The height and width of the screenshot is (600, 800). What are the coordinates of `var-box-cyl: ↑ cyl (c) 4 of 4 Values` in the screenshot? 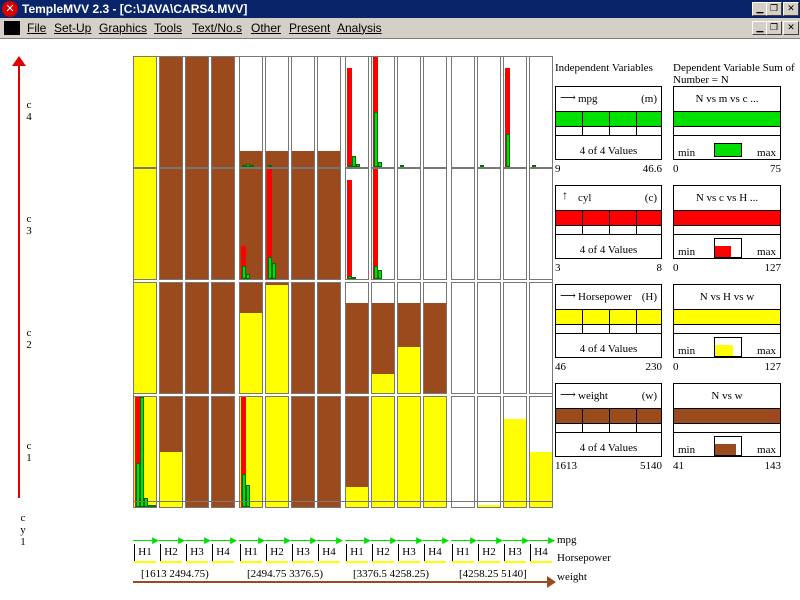 It's located at (608, 222).